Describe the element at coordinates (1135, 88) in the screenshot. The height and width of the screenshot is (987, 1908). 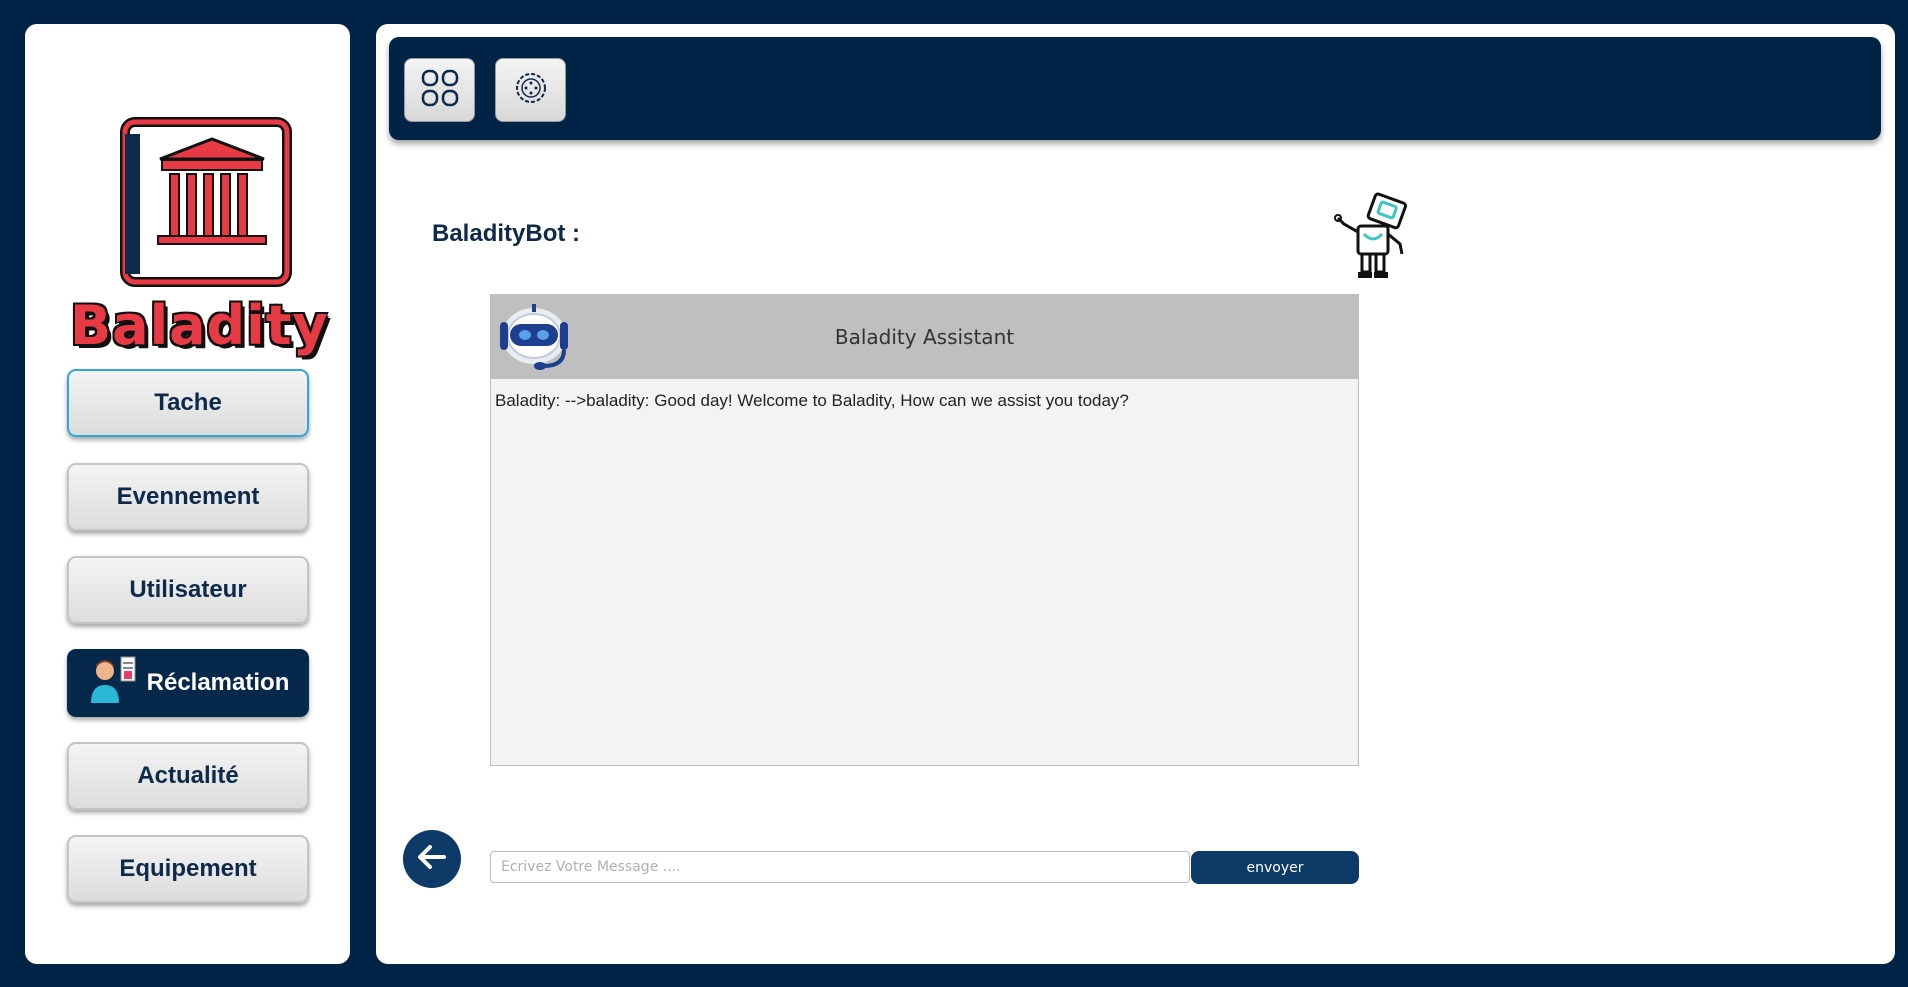
I see `top-bar` at that location.